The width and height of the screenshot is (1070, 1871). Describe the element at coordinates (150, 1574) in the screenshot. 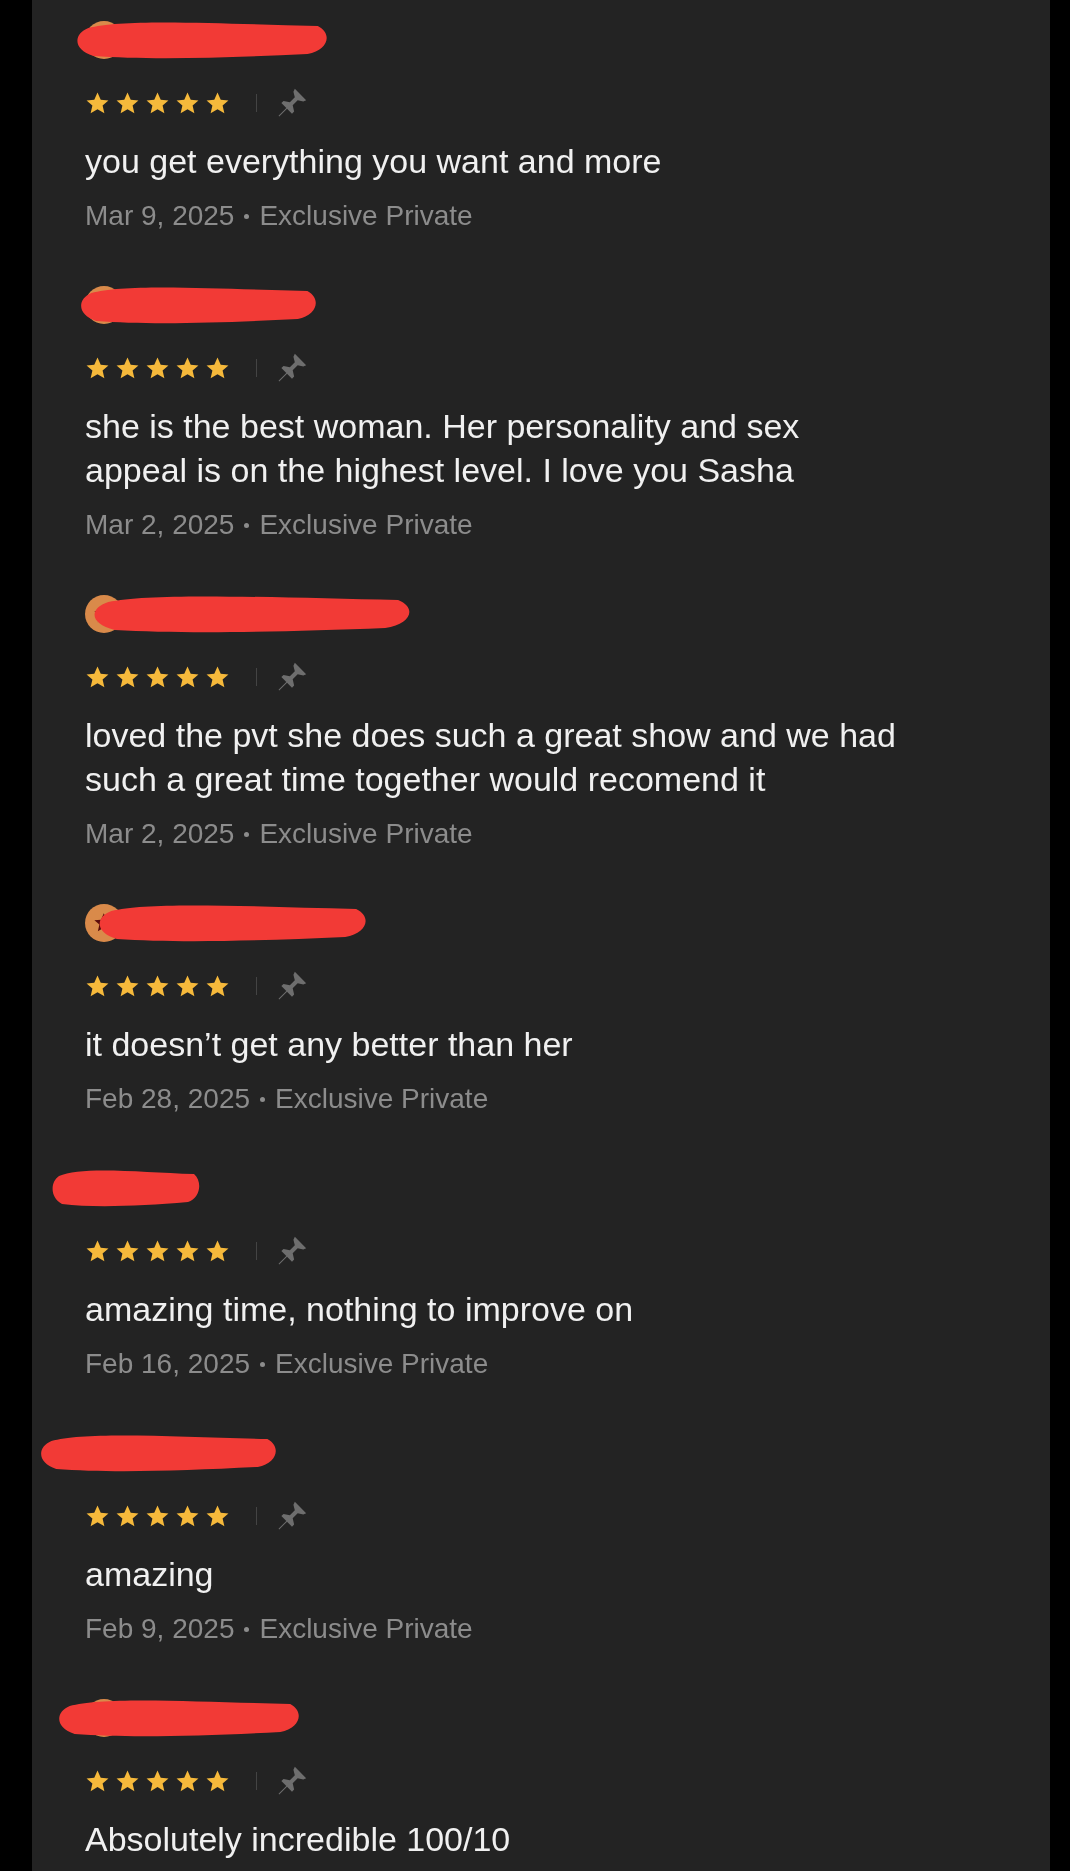

I see `review-text: amazing` at that location.